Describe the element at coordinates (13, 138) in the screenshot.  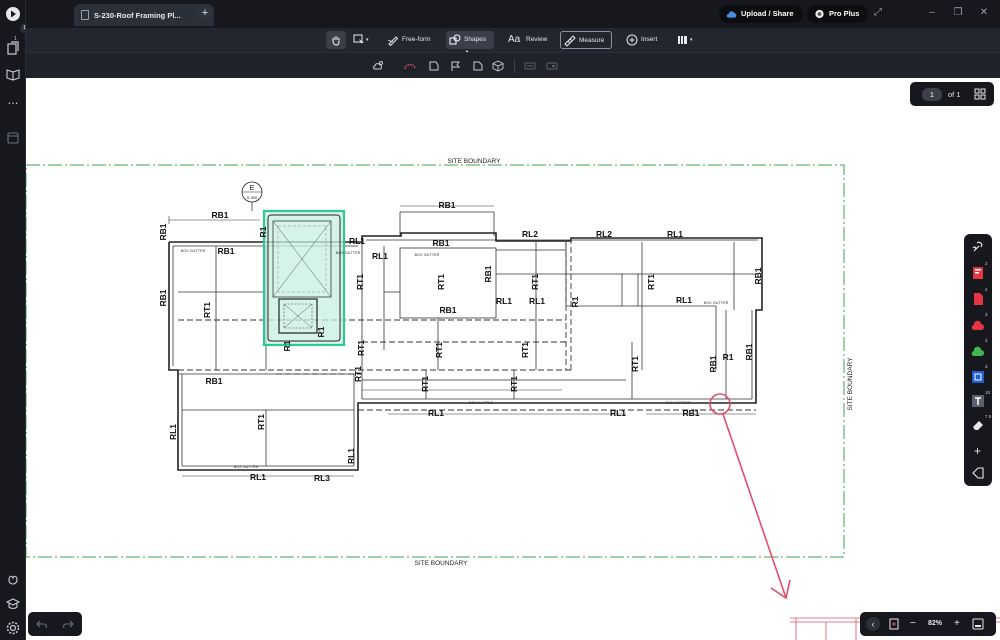
I see `panel-icon` at that location.